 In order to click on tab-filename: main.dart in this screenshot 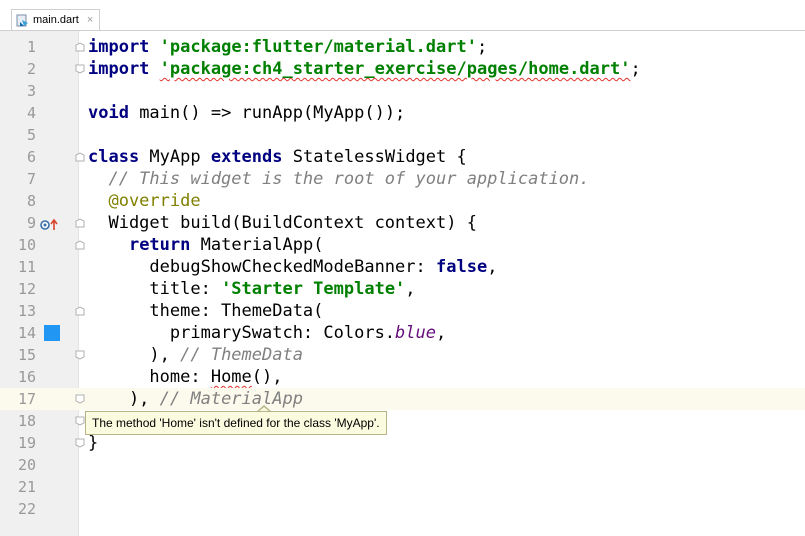, I will do `click(56, 20)`.